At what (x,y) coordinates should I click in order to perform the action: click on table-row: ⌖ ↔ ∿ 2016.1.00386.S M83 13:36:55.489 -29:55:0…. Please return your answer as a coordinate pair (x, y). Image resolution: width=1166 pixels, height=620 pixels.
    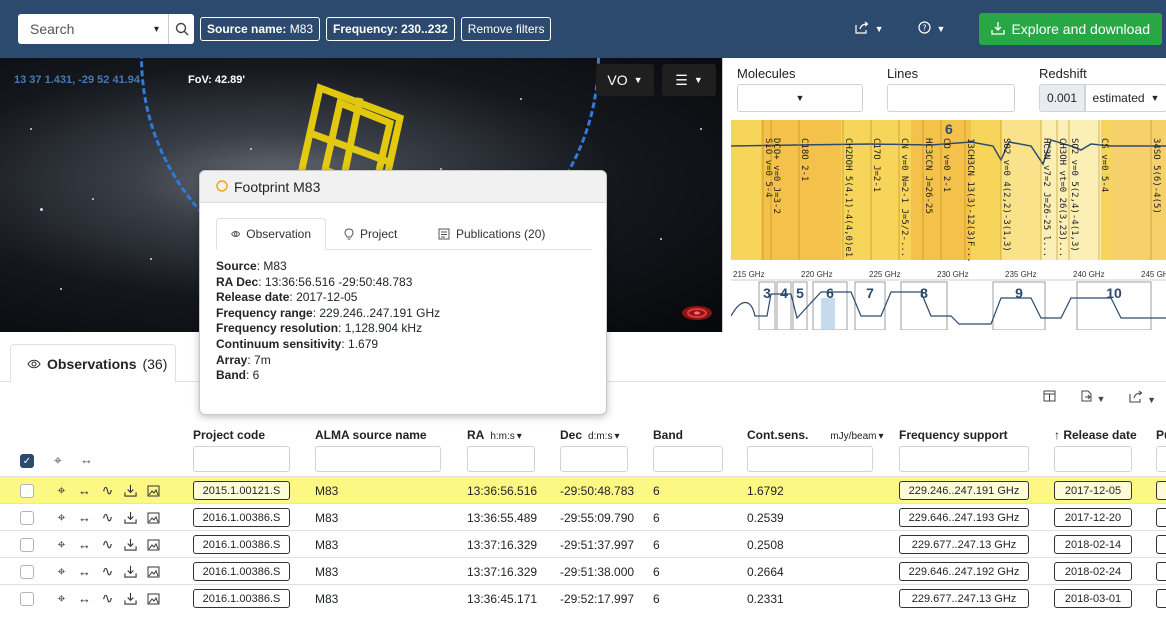
    Looking at the image, I should click on (583, 516).